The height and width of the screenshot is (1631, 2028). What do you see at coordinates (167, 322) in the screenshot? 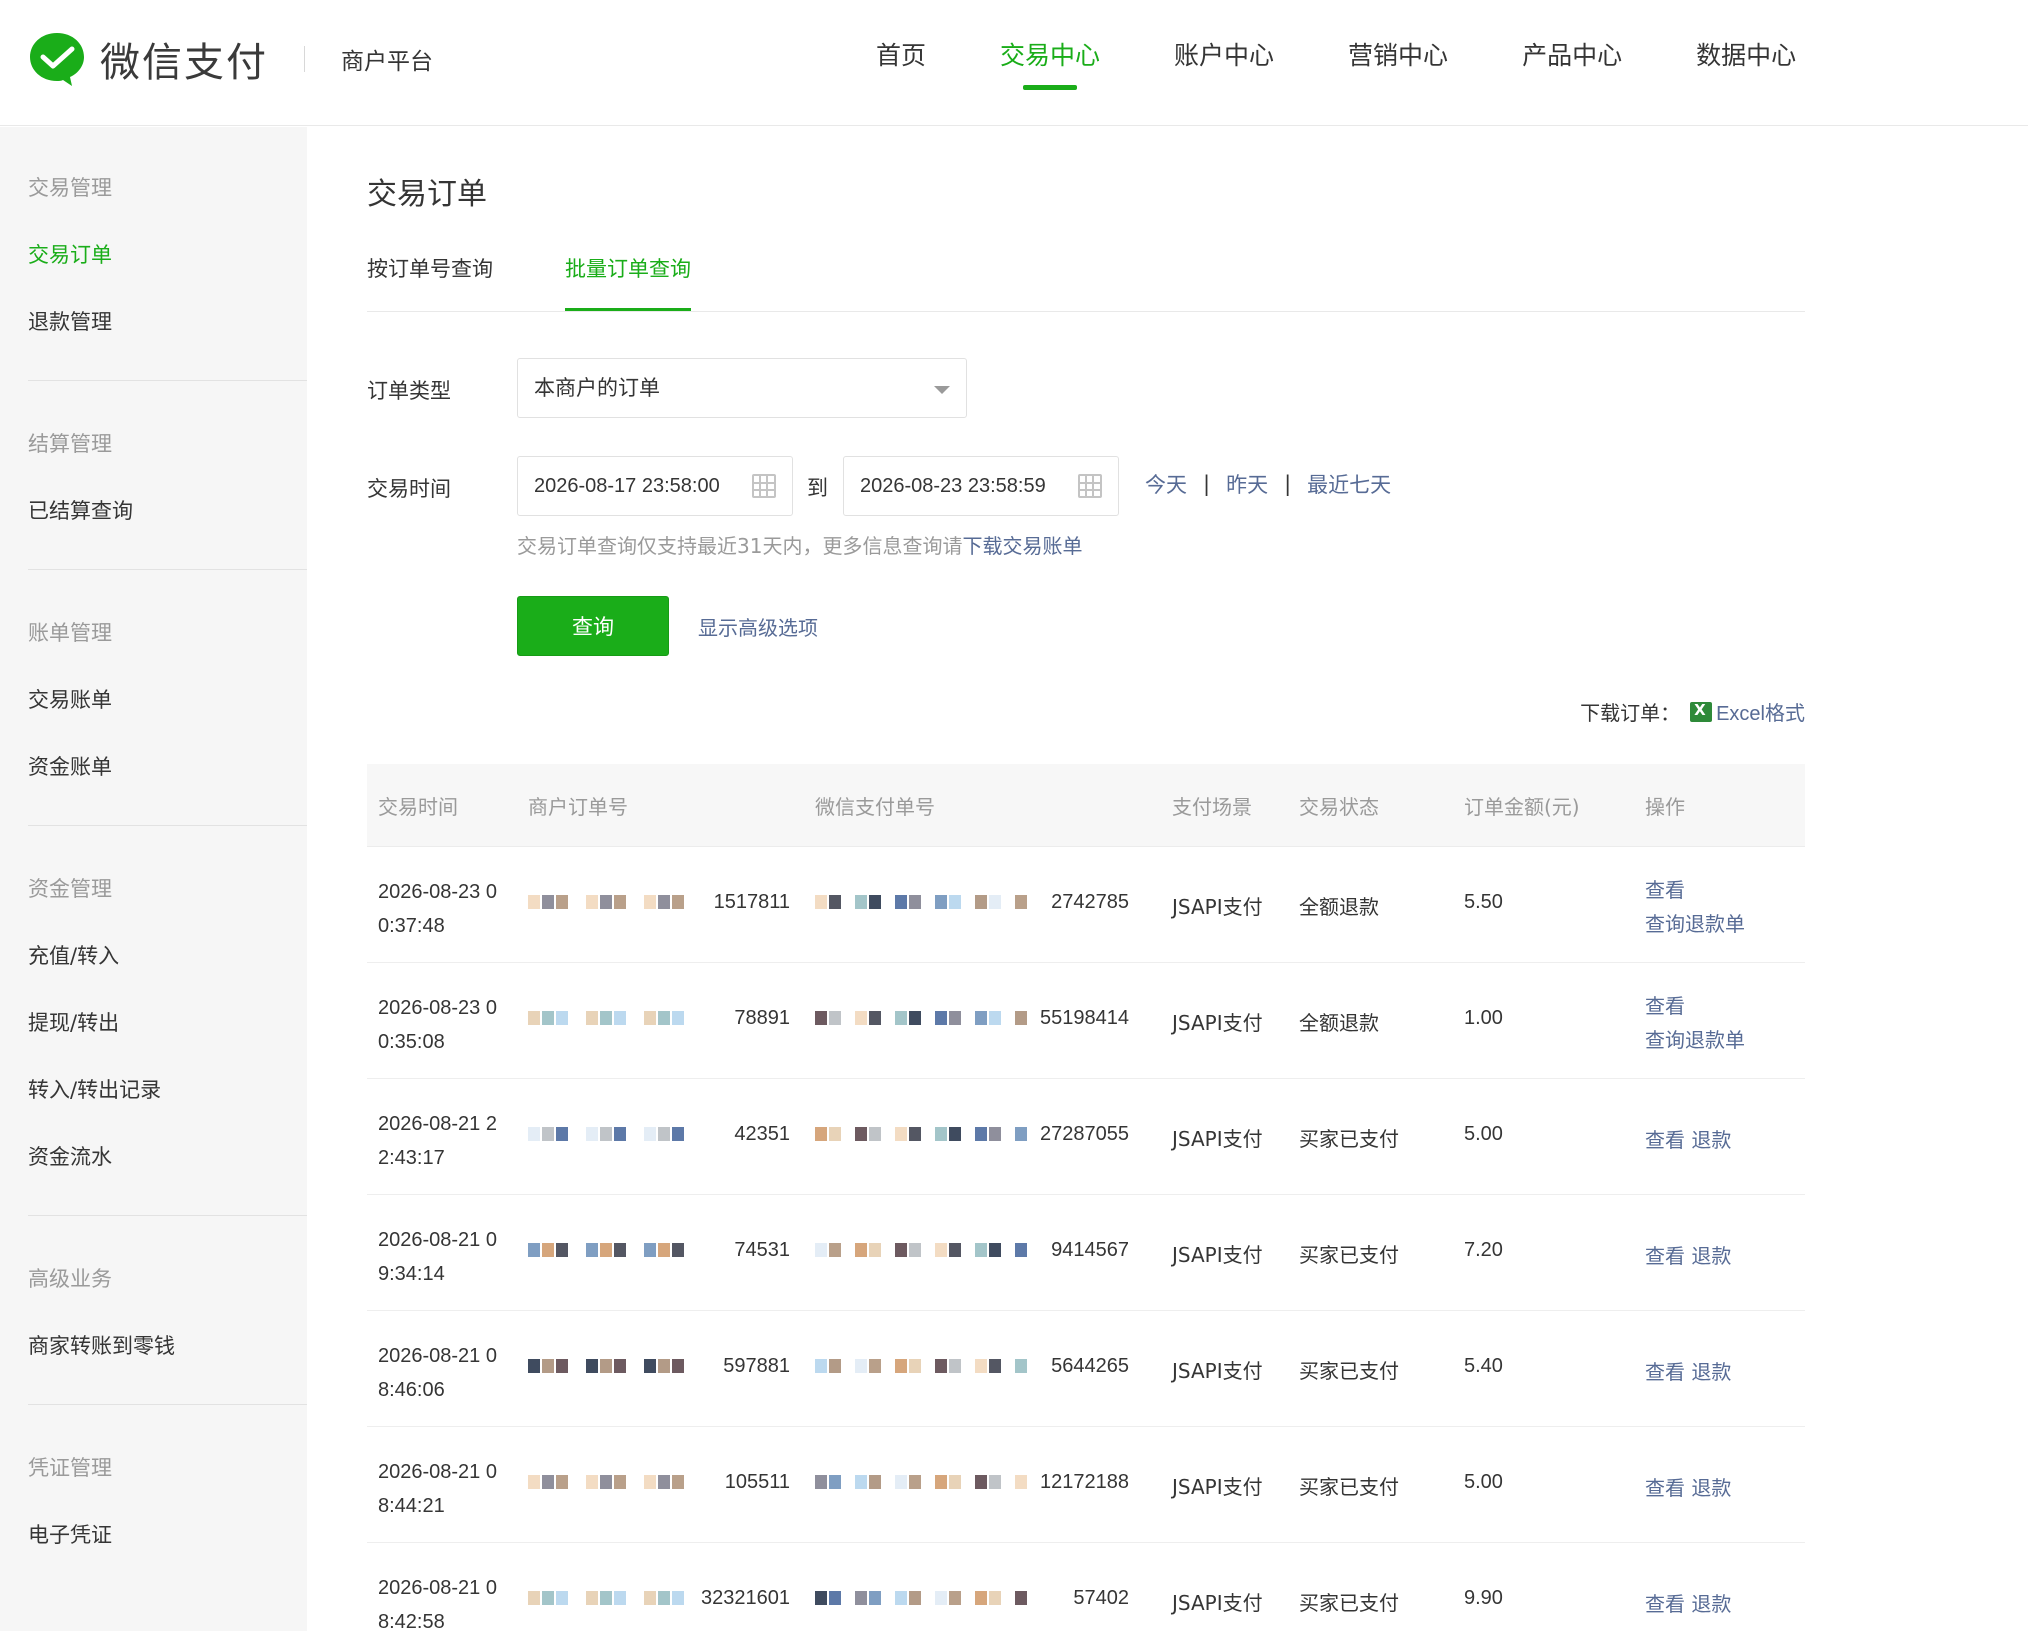
I see `sidebar-item-refund-management: 退款管理` at bounding box center [167, 322].